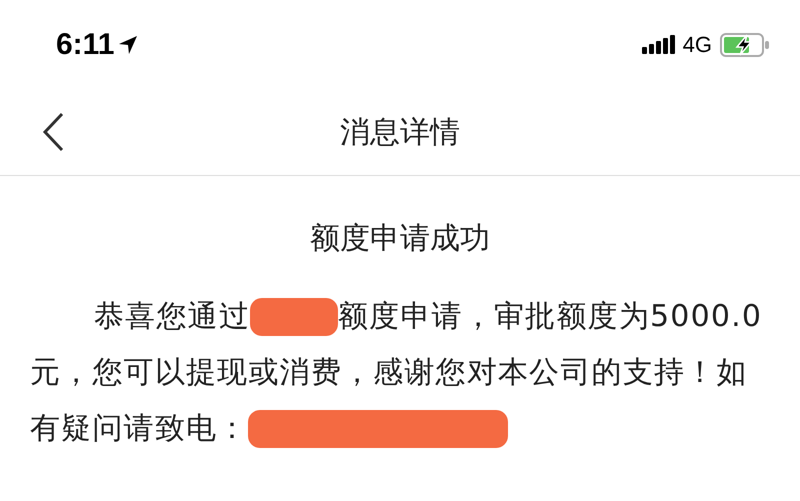 The image size is (800, 501). I want to click on message-text: 元，您可以提现或消费，感谢您对本公司的支持！如, so click(389, 373).